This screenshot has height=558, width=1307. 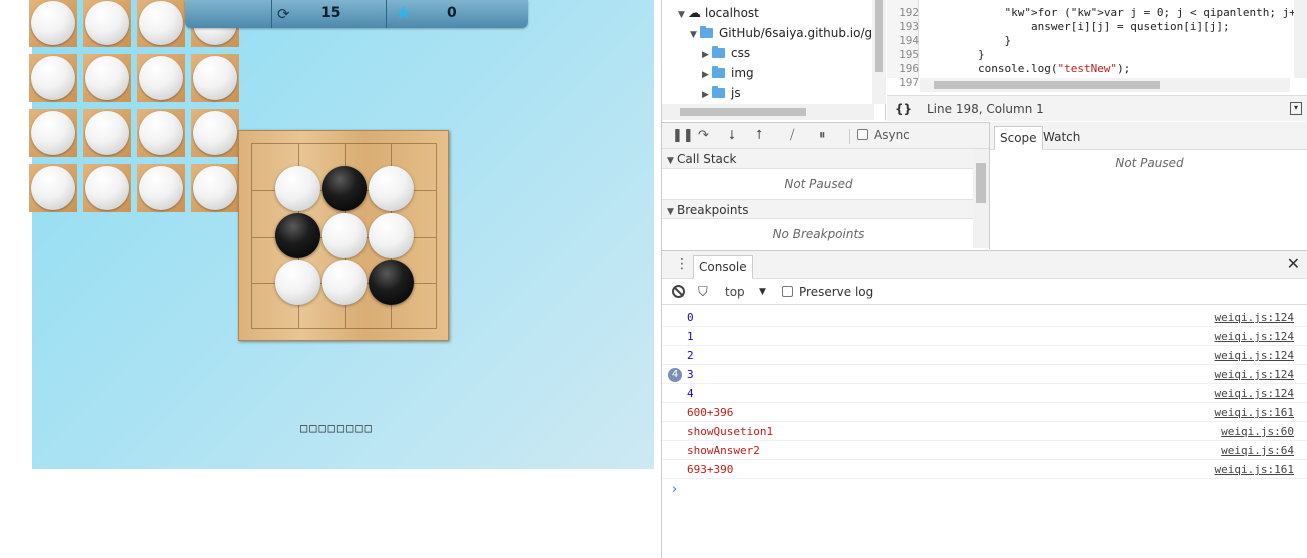 I want to click on step-over-icon: ↷, so click(x=703, y=136).